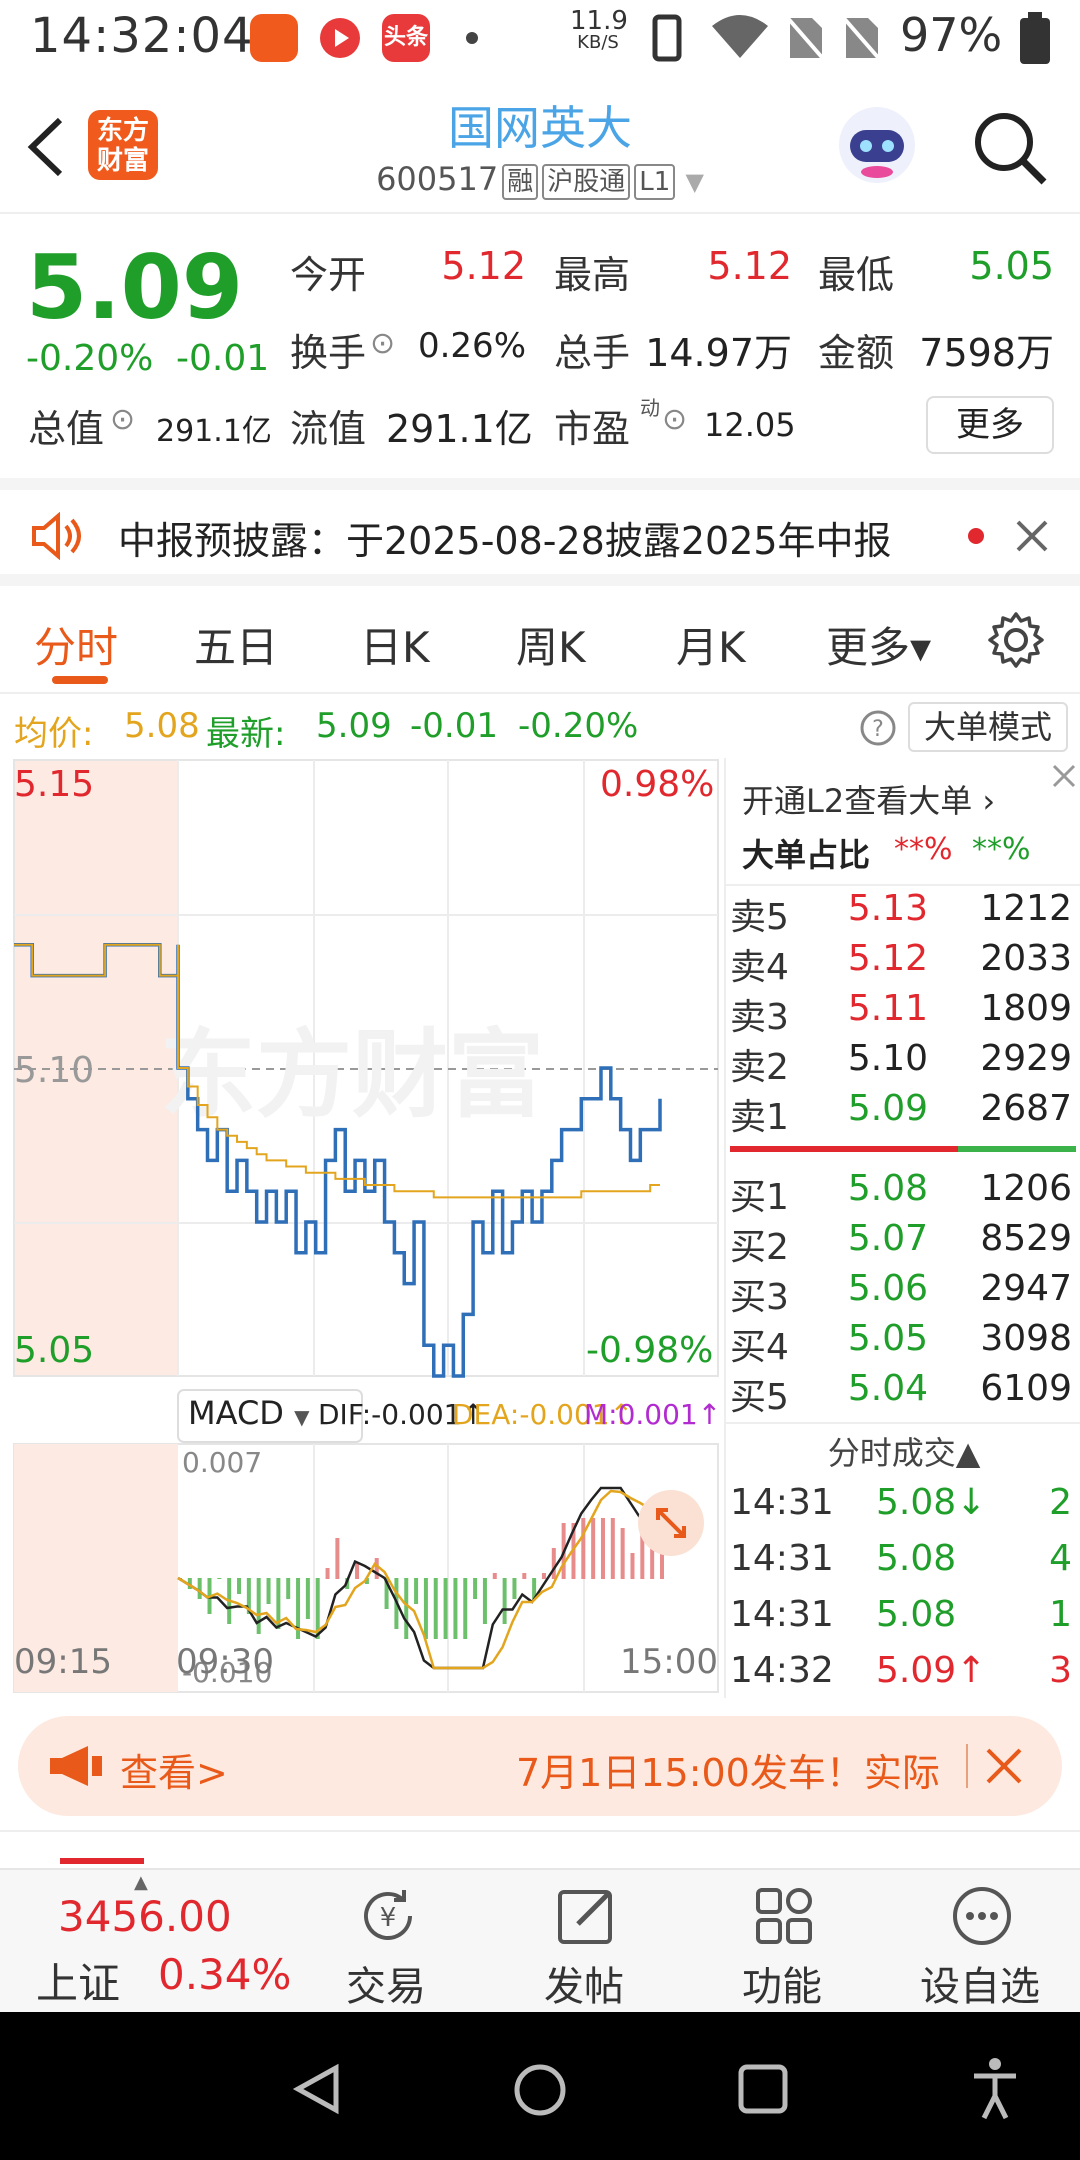 The height and width of the screenshot is (2160, 1080). What do you see at coordinates (1026, 1338) in the screenshot?
I see `bid-volume: 3098` at bounding box center [1026, 1338].